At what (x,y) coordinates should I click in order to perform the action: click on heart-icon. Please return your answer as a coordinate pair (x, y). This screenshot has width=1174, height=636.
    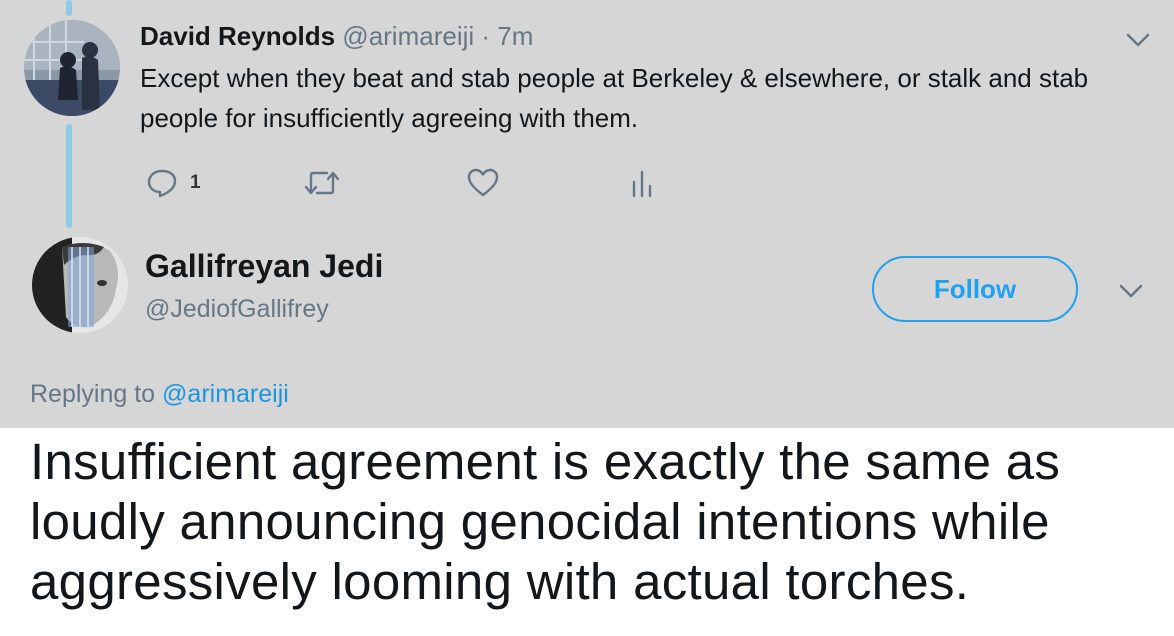
    Looking at the image, I should click on (483, 183).